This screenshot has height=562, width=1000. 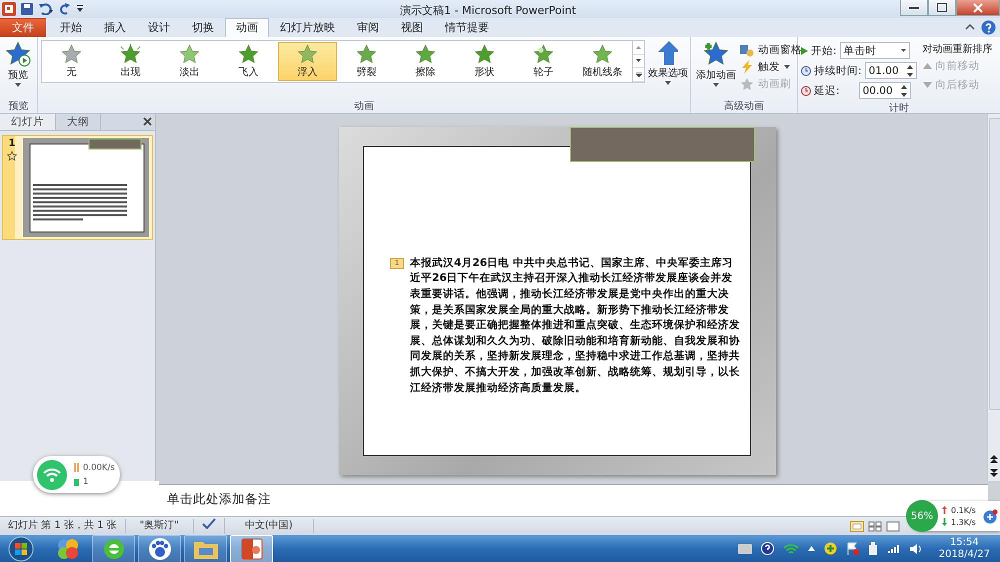 What do you see at coordinates (160, 548) in the screenshot?
I see `paw-icon` at bounding box center [160, 548].